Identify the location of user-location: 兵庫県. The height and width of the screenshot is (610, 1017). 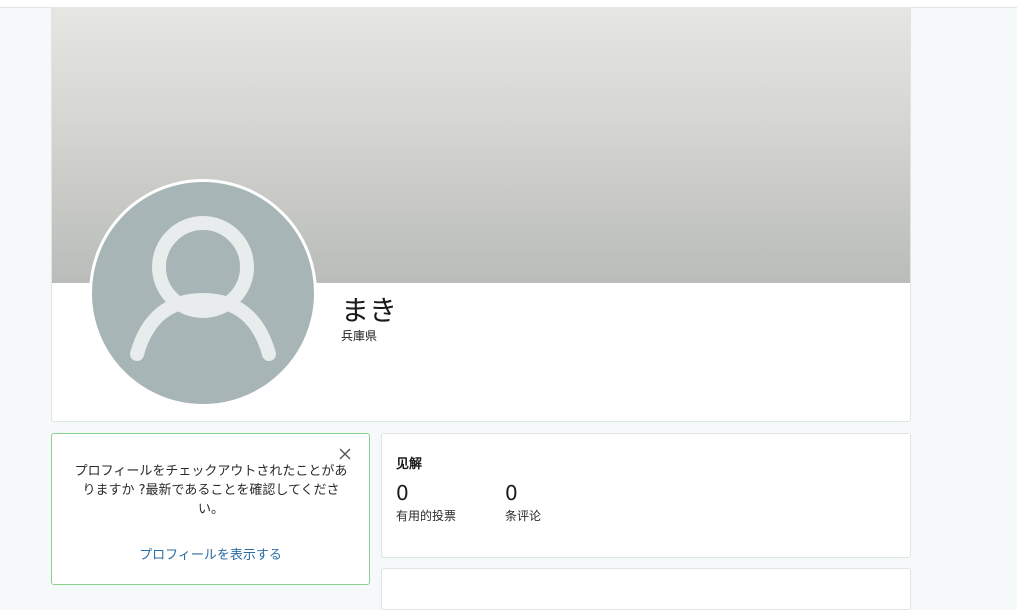
(359, 336).